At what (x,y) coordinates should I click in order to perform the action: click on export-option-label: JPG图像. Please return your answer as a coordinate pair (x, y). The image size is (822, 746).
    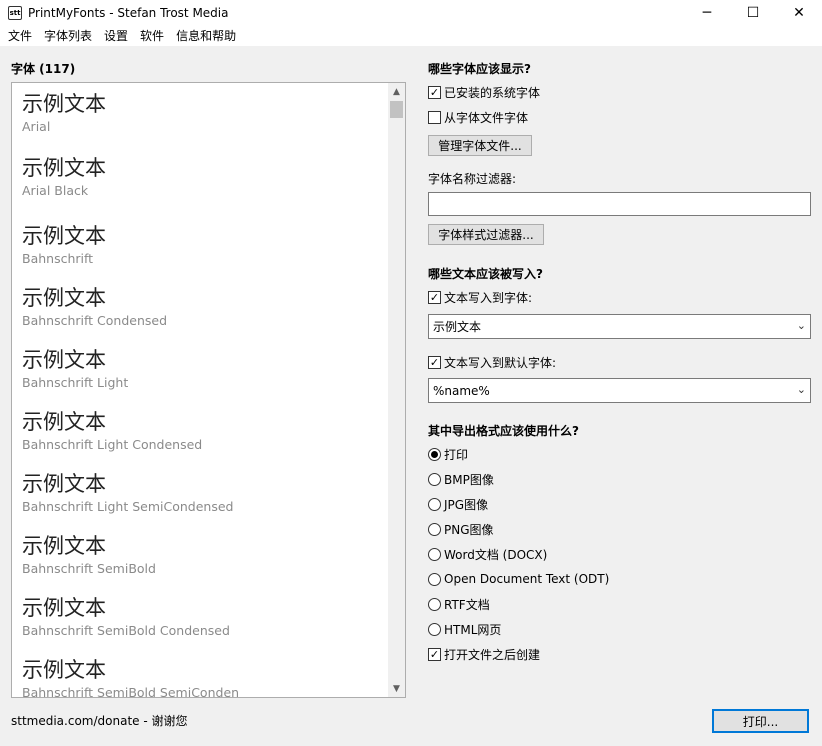
    Looking at the image, I should click on (466, 504).